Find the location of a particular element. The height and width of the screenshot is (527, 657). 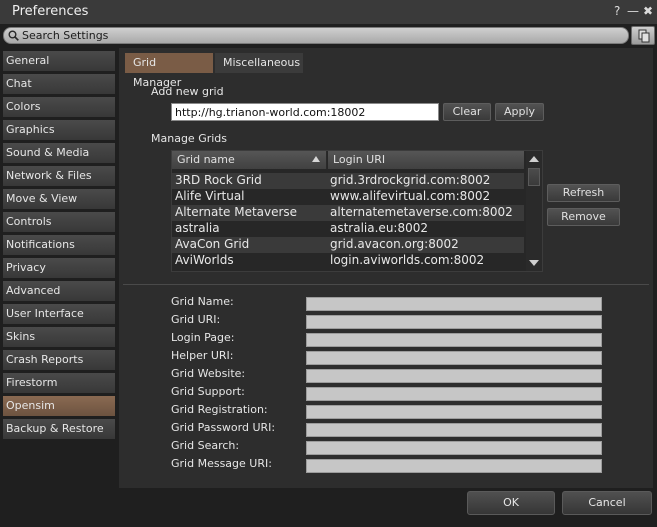

sidebar-item-notifications: Notifications is located at coordinates (59, 245).